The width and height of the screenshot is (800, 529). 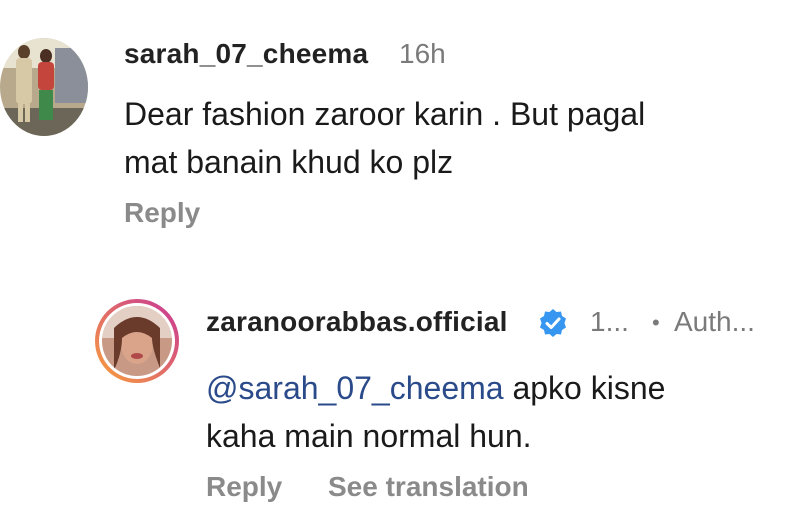 What do you see at coordinates (289, 162) in the screenshot?
I see `comment-text-line-2: mat banain khud ko plz` at bounding box center [289, 162].